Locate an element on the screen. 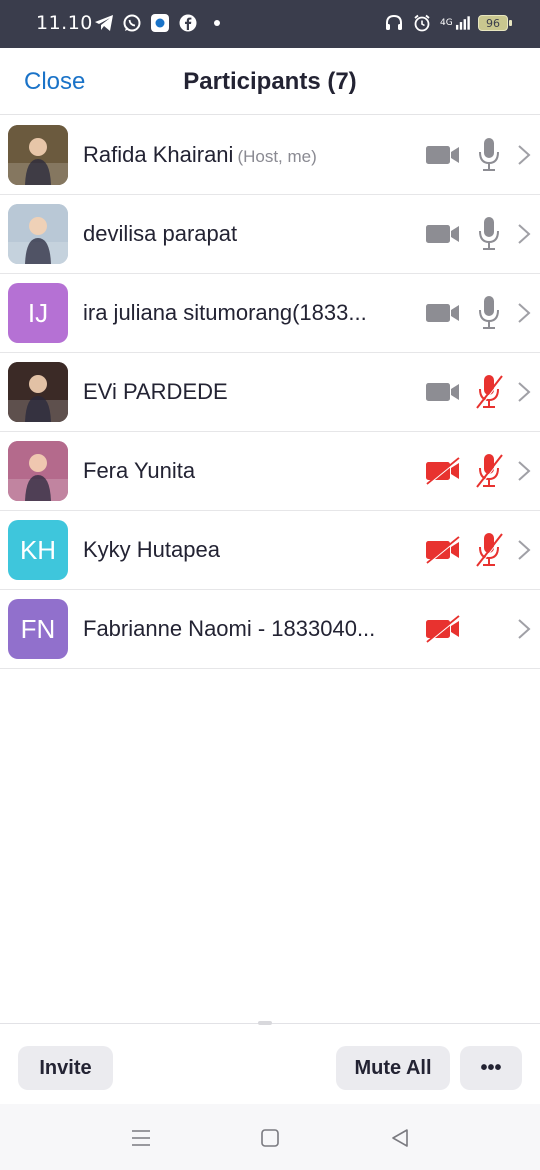 This screenshot has width=540, height=1170. participant-row: devilisa parapat is located at coordinates (270, 234).